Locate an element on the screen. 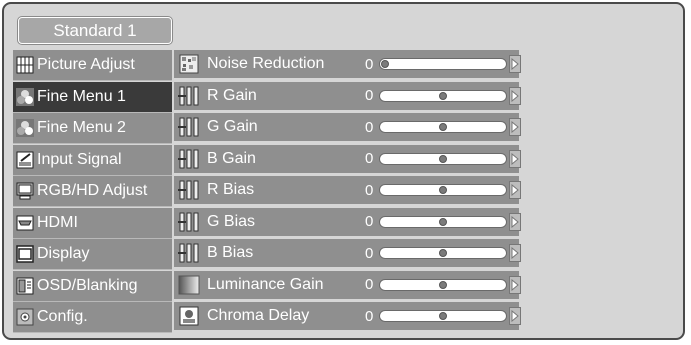  sidebar-item-label: Config. is located at coordinates (62, 316).